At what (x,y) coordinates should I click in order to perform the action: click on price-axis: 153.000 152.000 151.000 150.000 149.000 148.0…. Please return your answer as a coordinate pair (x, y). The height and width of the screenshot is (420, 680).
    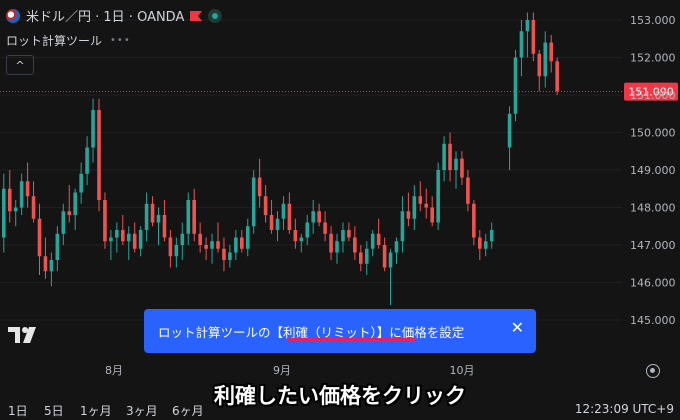
    Looking at the image, I should click on (653, 170).